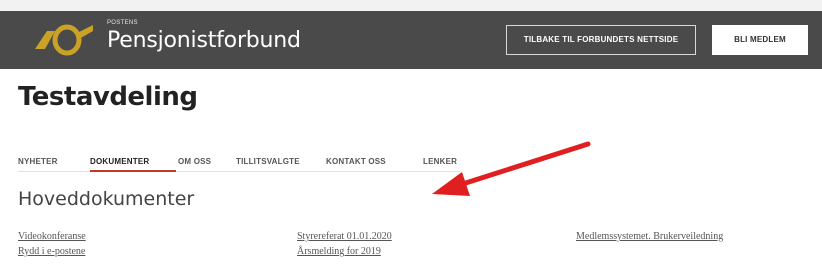  What do you see at coordinates (356, 161) in the screenshot?
I see `tab-kontakt-oss: KONTAKT OSS` at bounding box center [356, 161].